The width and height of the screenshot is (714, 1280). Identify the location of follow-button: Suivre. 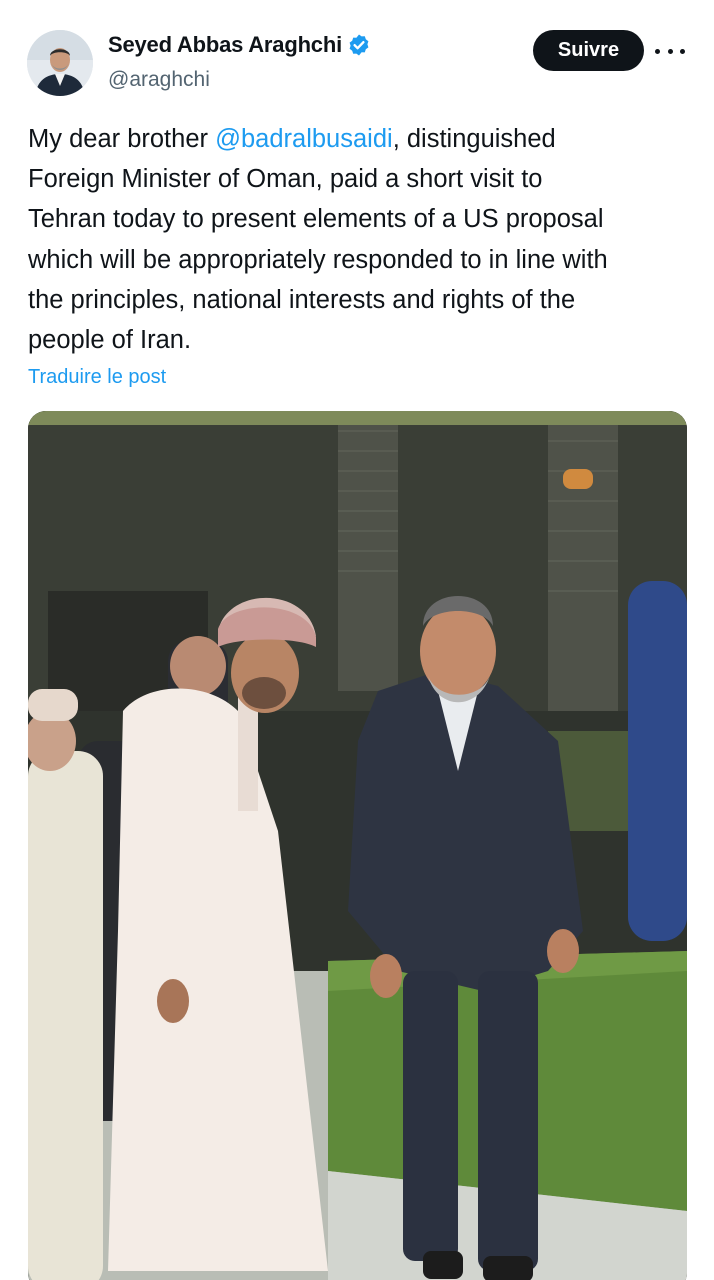
(588, 50).